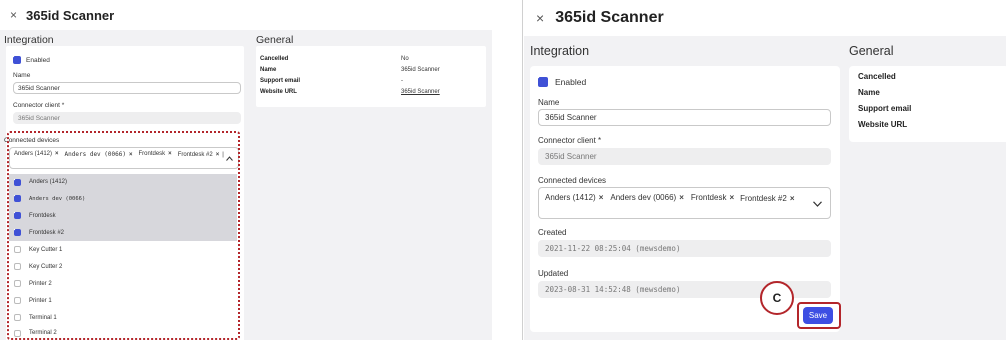  Describe the element at coordinates (819, 315) in the screenshot. I see `save-highlight` at that location.